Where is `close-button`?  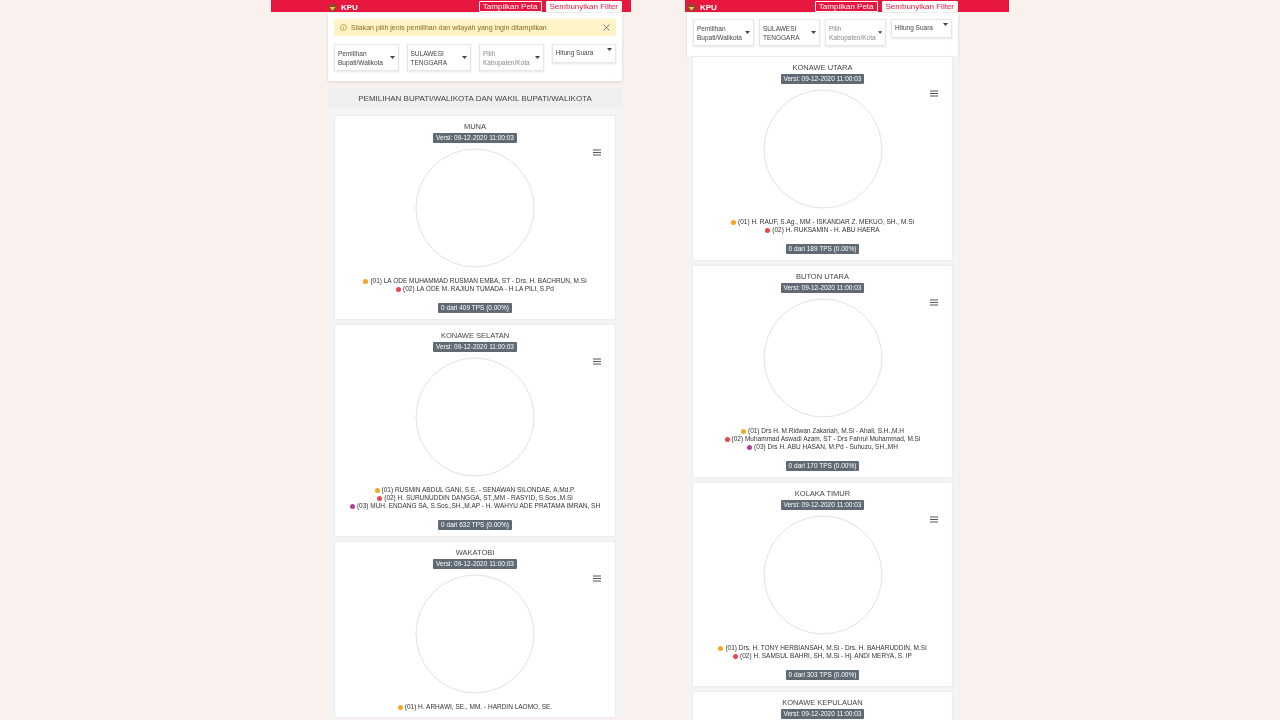 close-button is located at coordinates (606, 27).